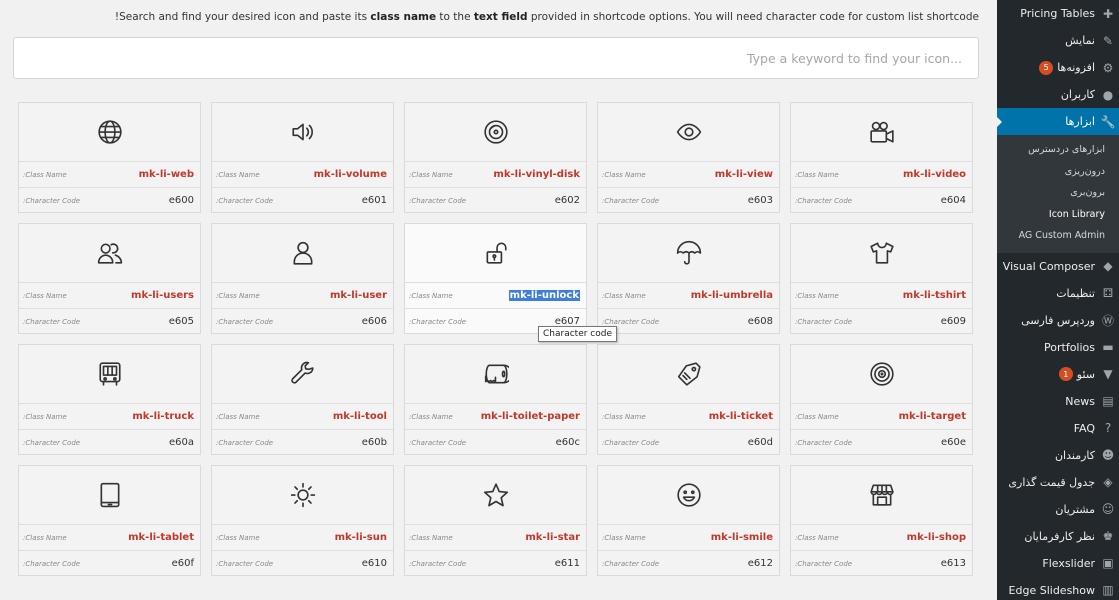  What do you see at coordinates (741, 416) in the screenshot?
I see `class-name-value: mk-li-ticket` at bounding box center [741, 416].